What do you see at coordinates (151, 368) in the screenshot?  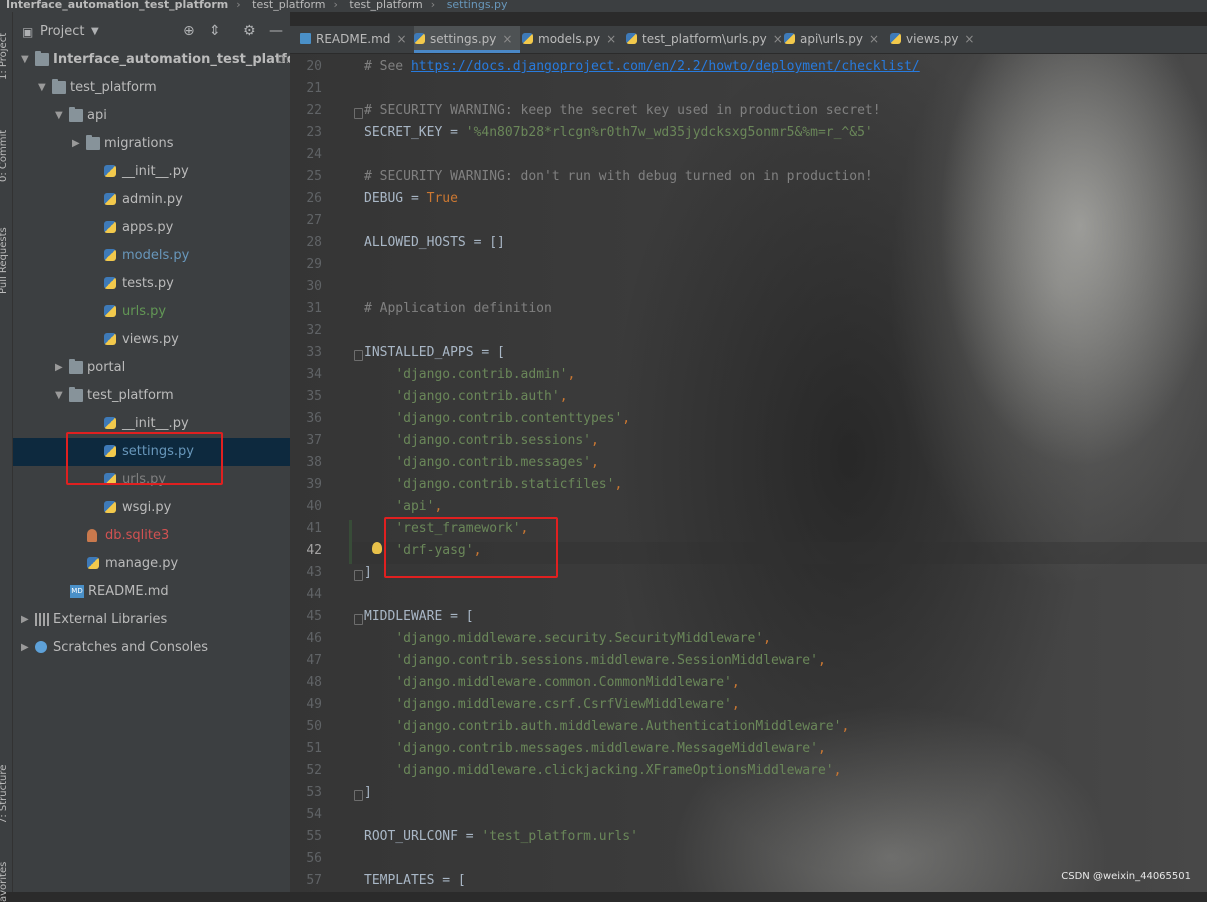 I see `tree-item: ▶ portal` at bounding box center [151, 368].